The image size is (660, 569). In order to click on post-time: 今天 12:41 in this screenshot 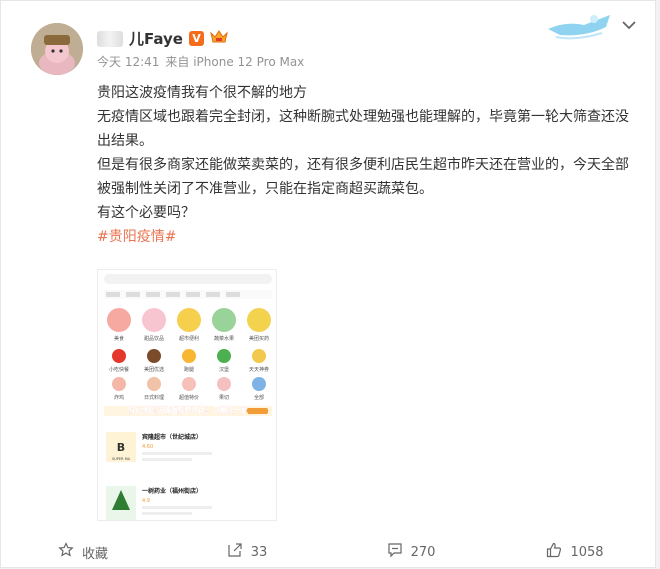, I will do `click(128, 61)`.